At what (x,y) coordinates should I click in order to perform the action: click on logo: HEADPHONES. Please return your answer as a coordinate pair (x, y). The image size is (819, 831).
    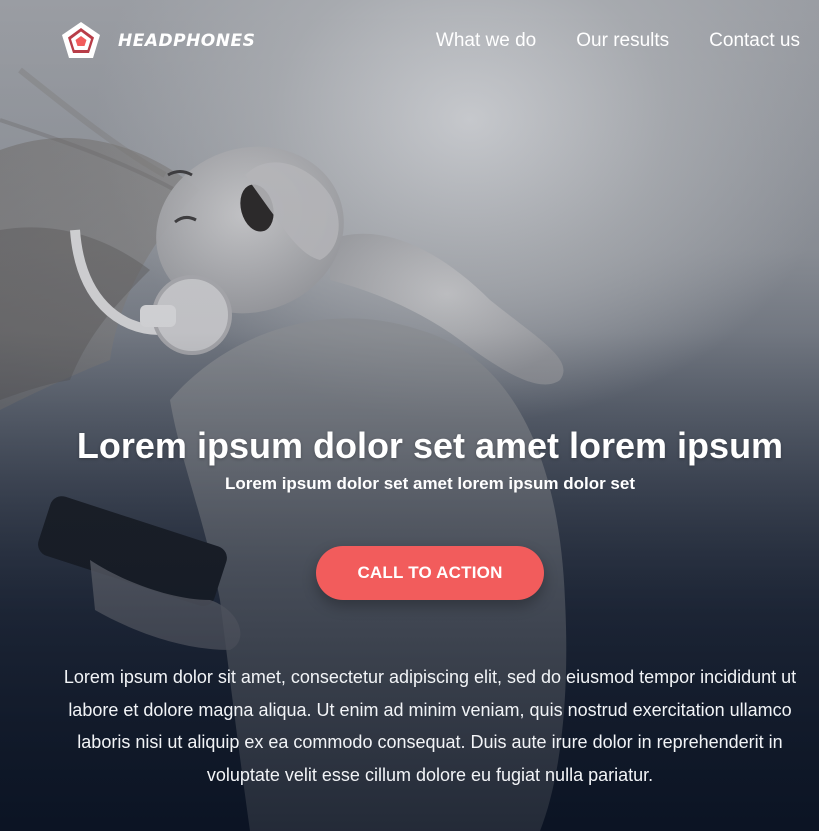
    Looking at the image, I should click on (157, 41).